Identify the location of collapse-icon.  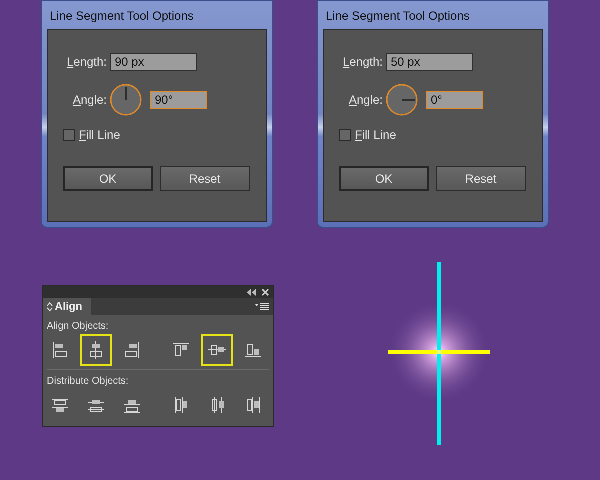
(251, 292).